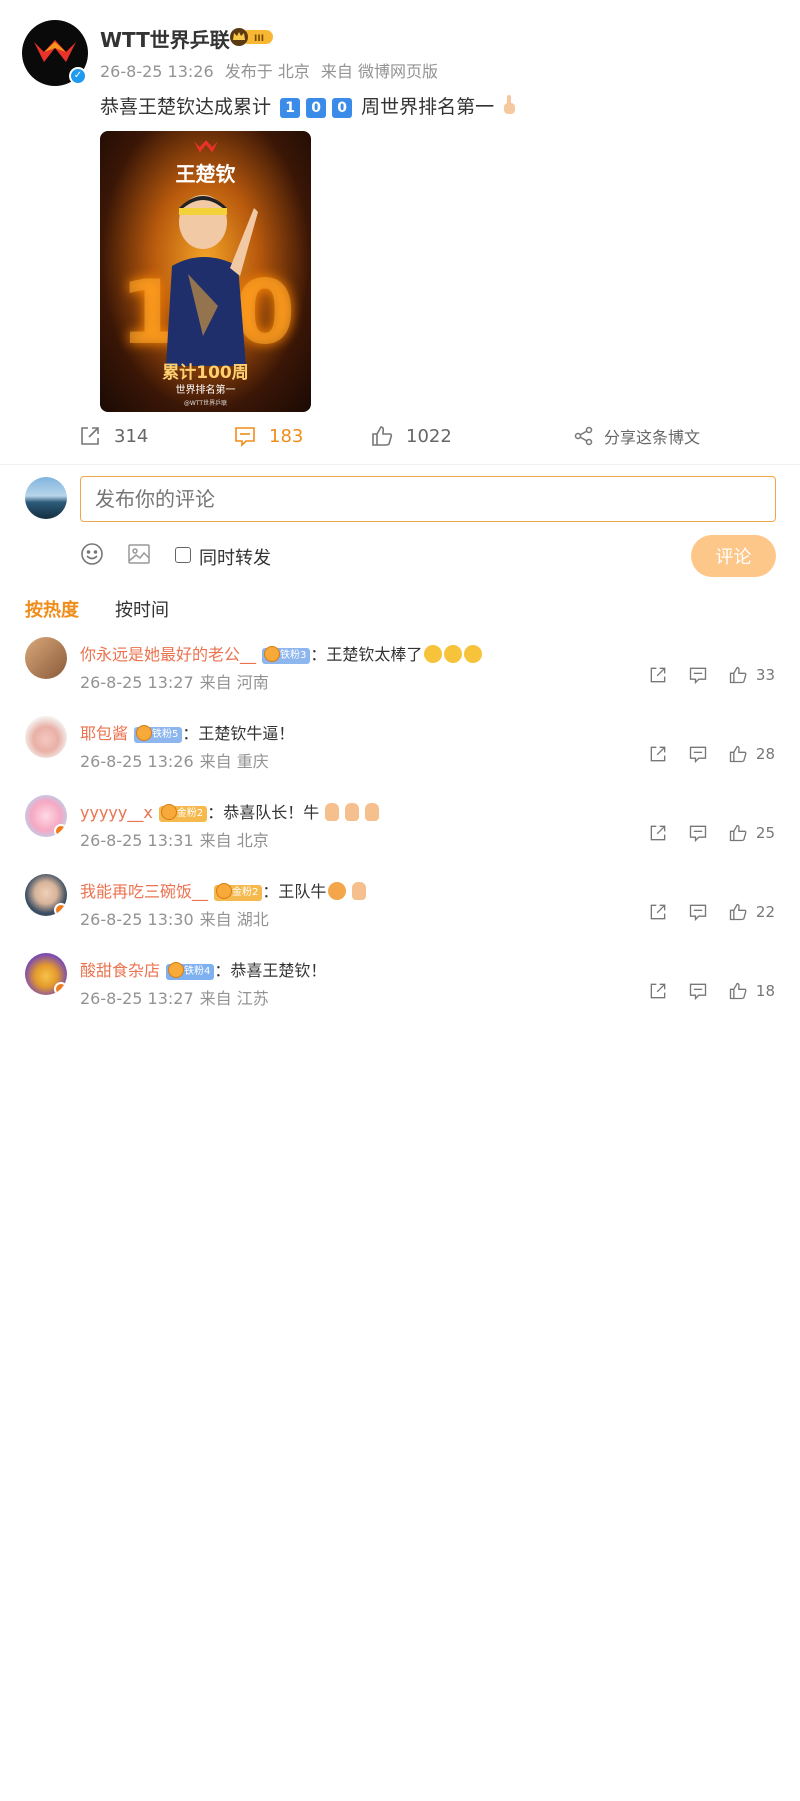 This screenshot has height=1801, width=800. I want to click on comment-actions: 18, so click(711, 991).